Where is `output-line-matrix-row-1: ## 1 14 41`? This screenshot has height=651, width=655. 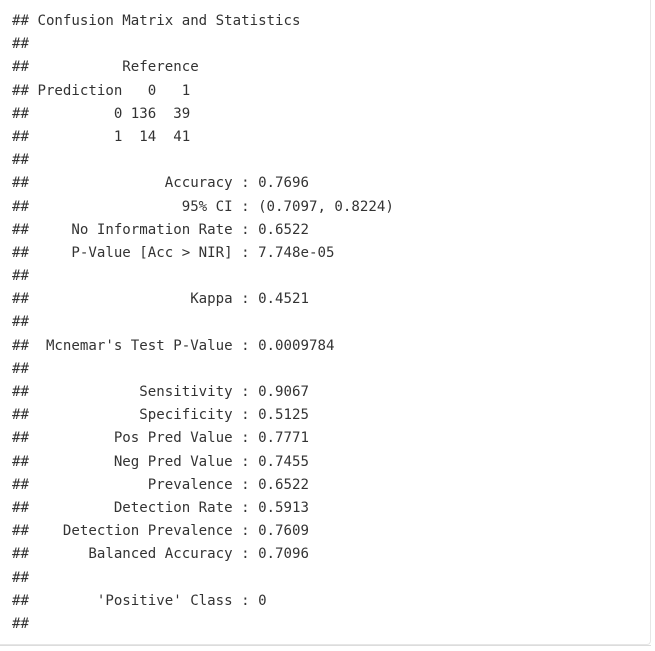
output-line-matrix-row-1: ## 1 14 41 is located at coordinates (101, 136).